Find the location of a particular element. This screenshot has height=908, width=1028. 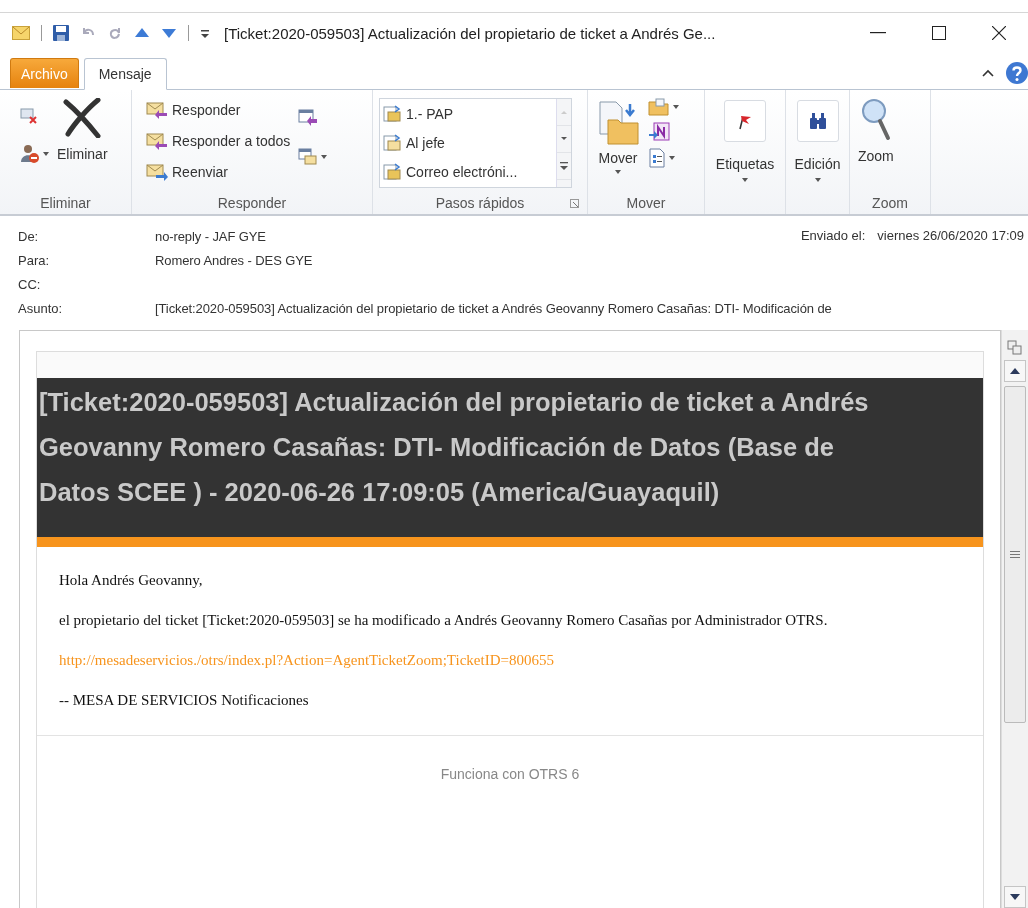

scroll-up-button is located at coordinates (1015, 371).